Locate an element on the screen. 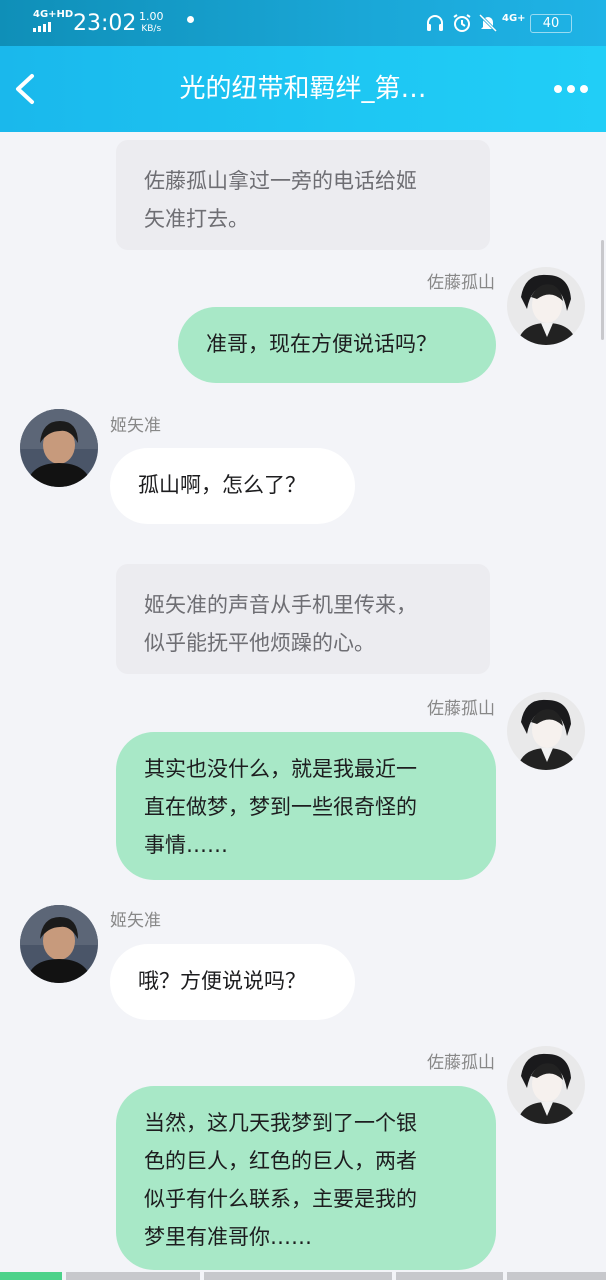 This screenshot has width=606, height=1280. narration-line: 矢准打去。 is located at coordinates (196, 219).